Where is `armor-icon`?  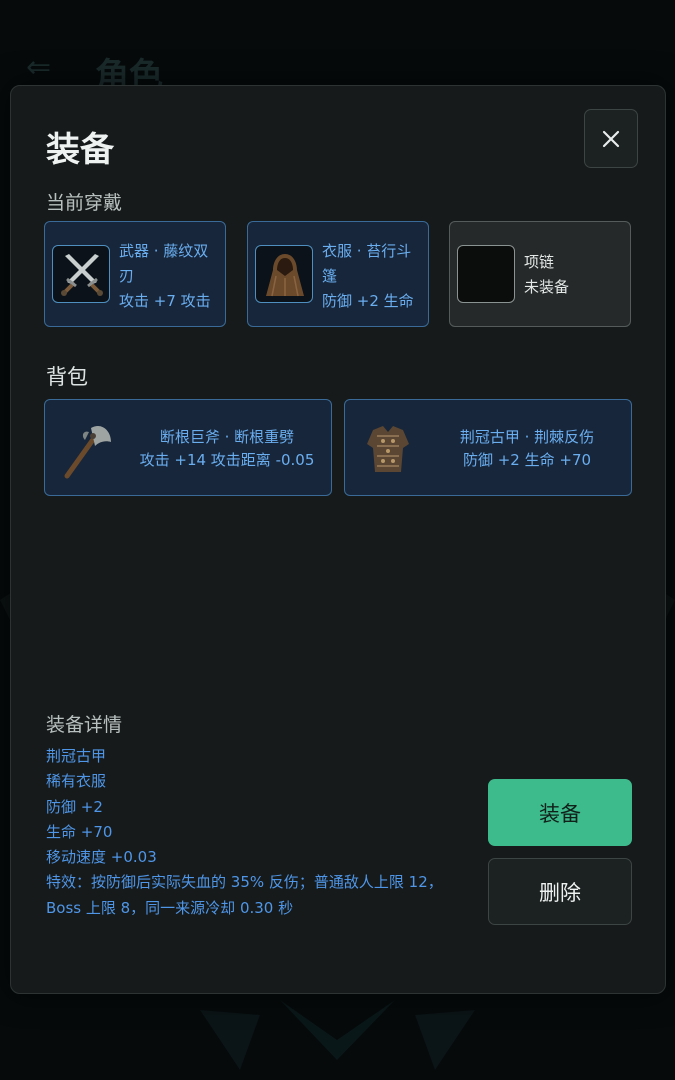
armor-icon is located at coordinates (388, 449).